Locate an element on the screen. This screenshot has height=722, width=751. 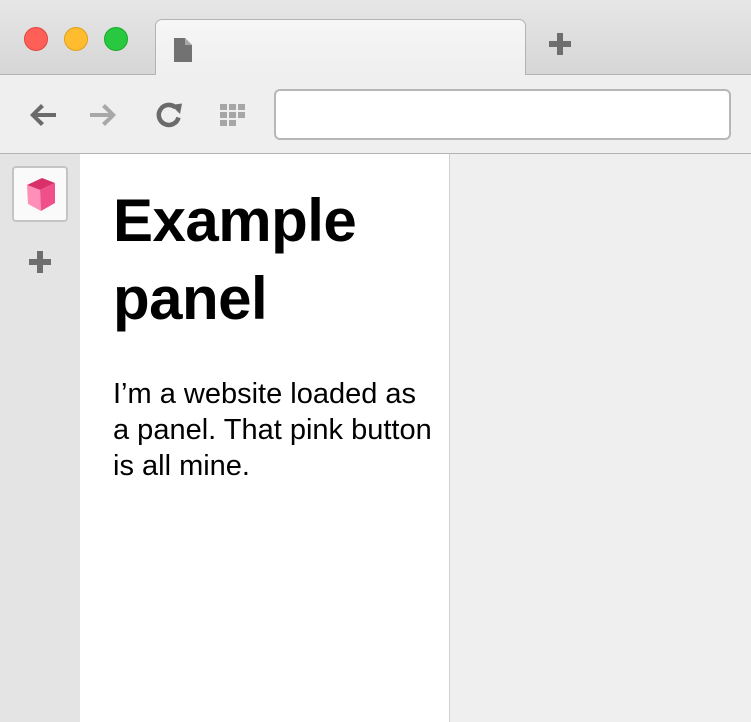
maximize-window-button is located at coordinates (116, 39).